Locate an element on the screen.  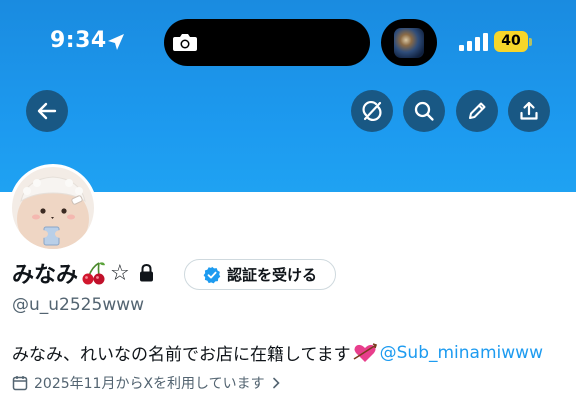
display-name: みなみ is located at coordinates (45, 275).